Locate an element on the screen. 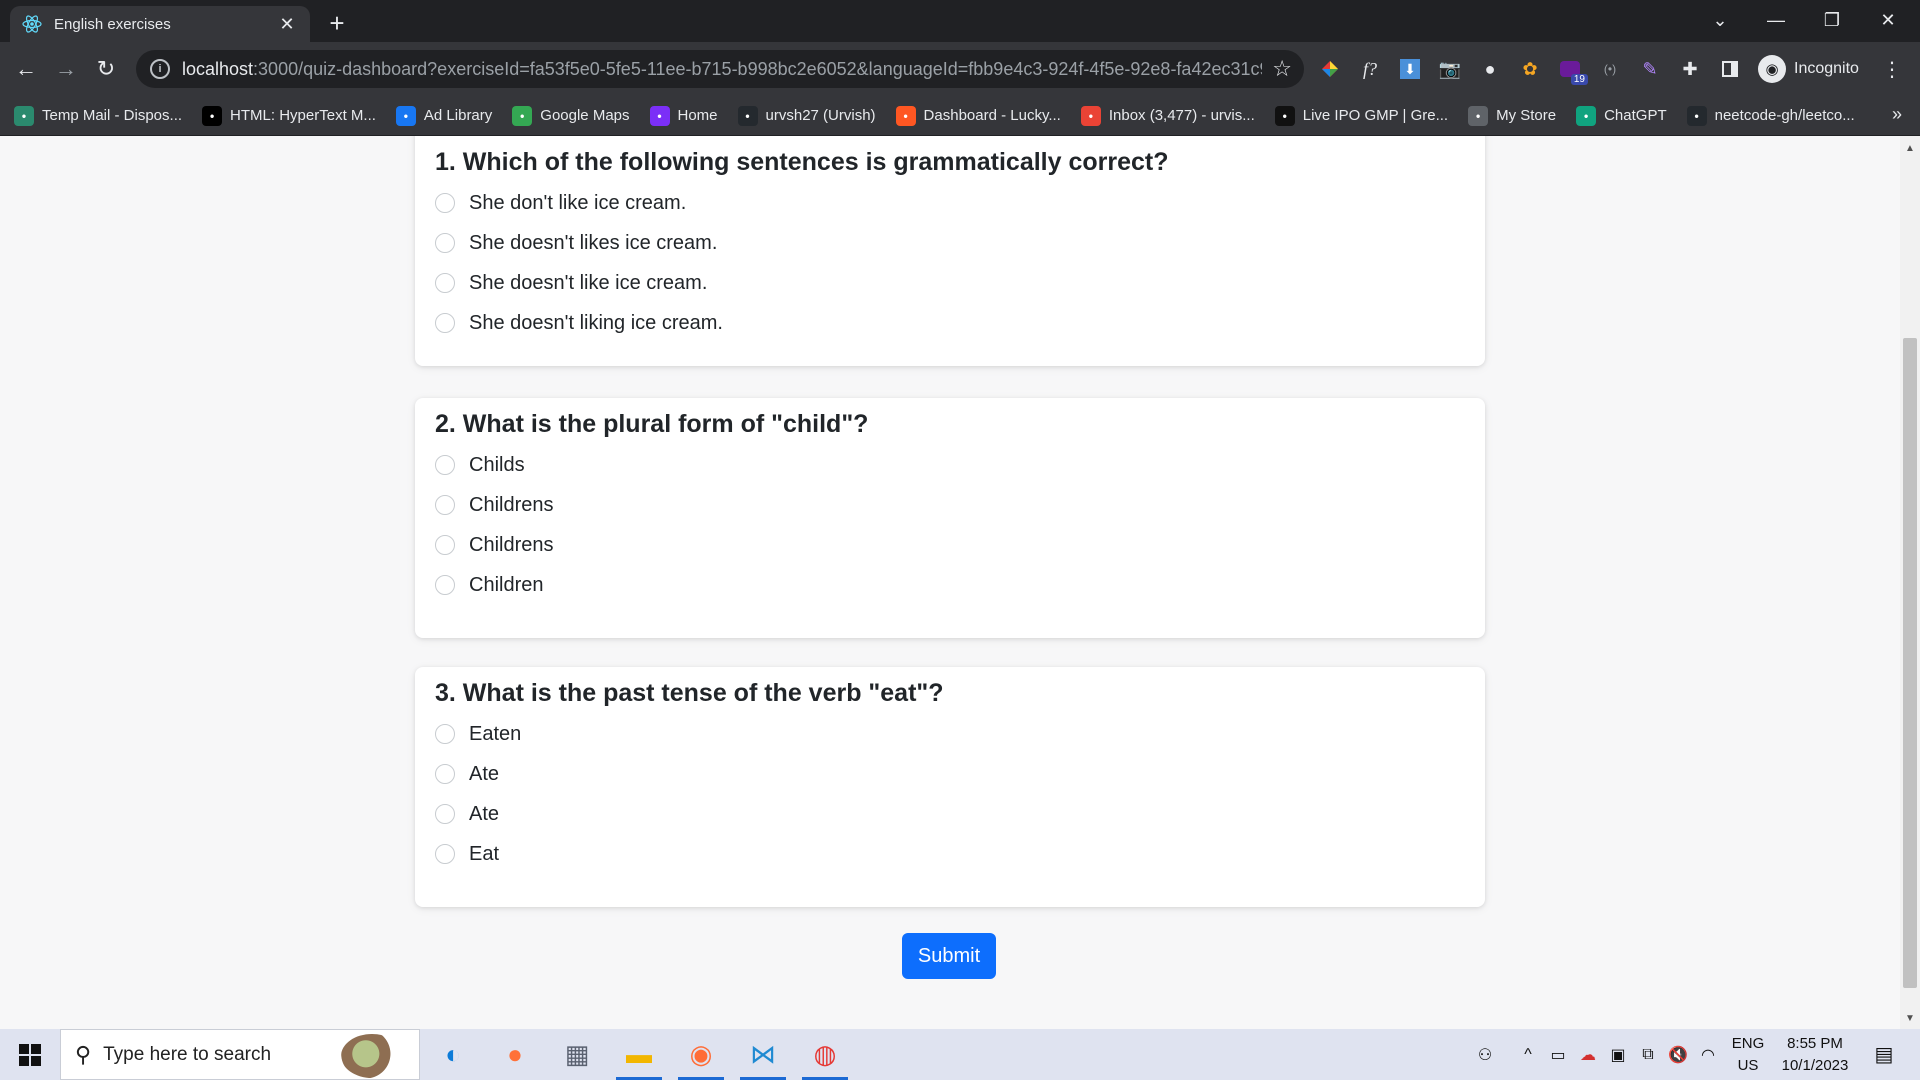 The image size is (1920, 1080). postman-icon: ◉ is located at coordinates (701, 1054).